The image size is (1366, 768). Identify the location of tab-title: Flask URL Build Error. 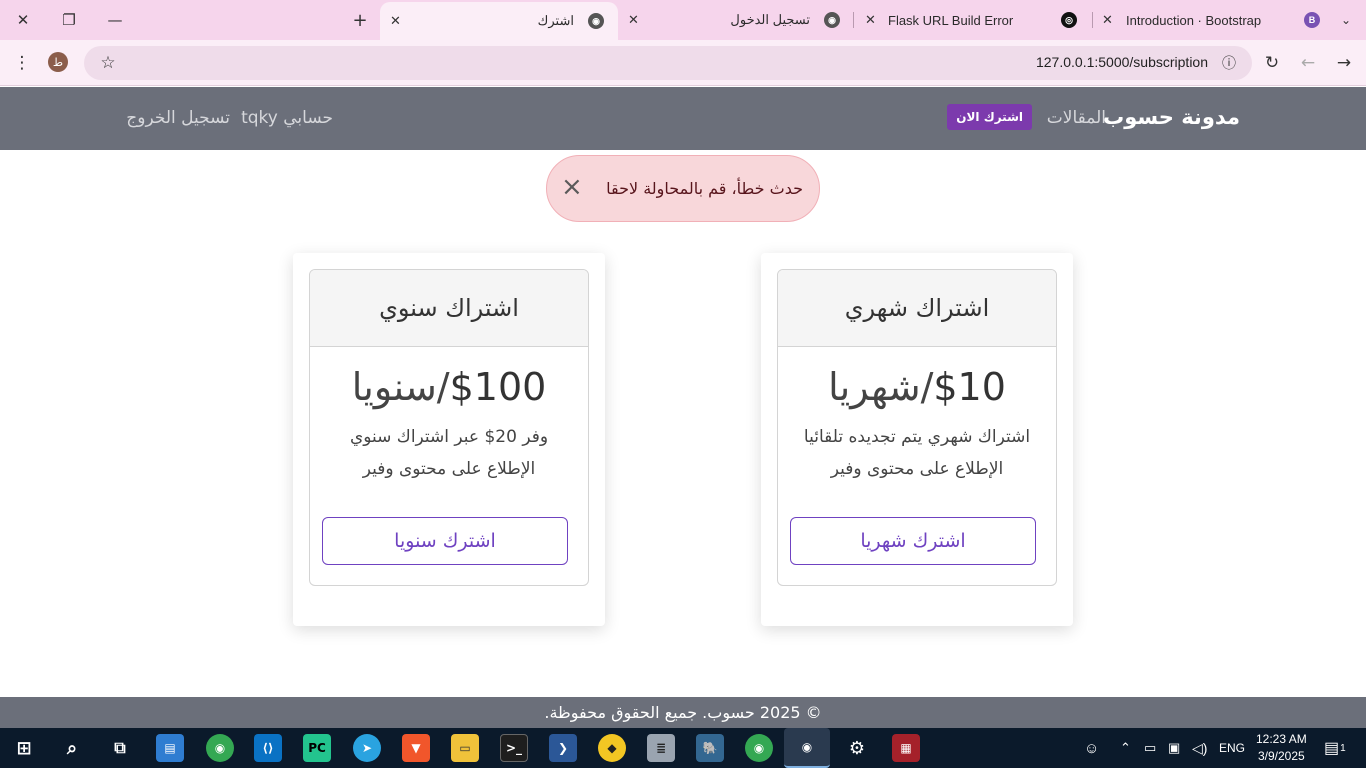
(951, 20).